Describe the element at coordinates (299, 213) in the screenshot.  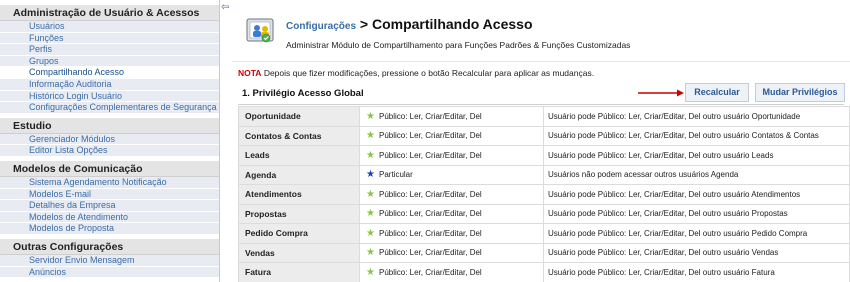
I see `module-name-cell: Propostas` at that location.